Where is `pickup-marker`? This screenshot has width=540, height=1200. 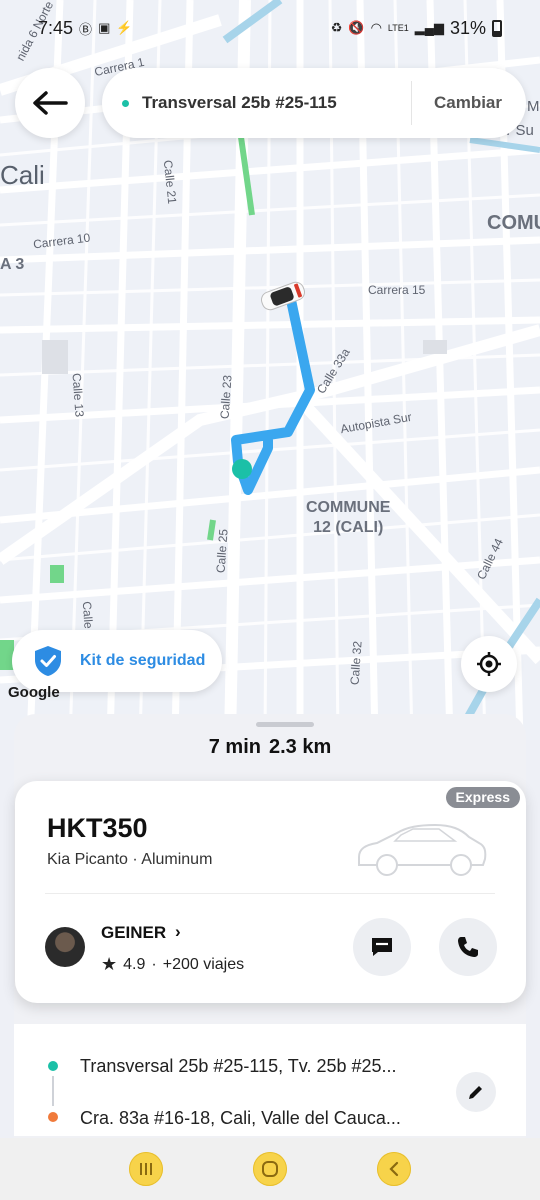 pickup-marker is located at coordinates (242, 469).